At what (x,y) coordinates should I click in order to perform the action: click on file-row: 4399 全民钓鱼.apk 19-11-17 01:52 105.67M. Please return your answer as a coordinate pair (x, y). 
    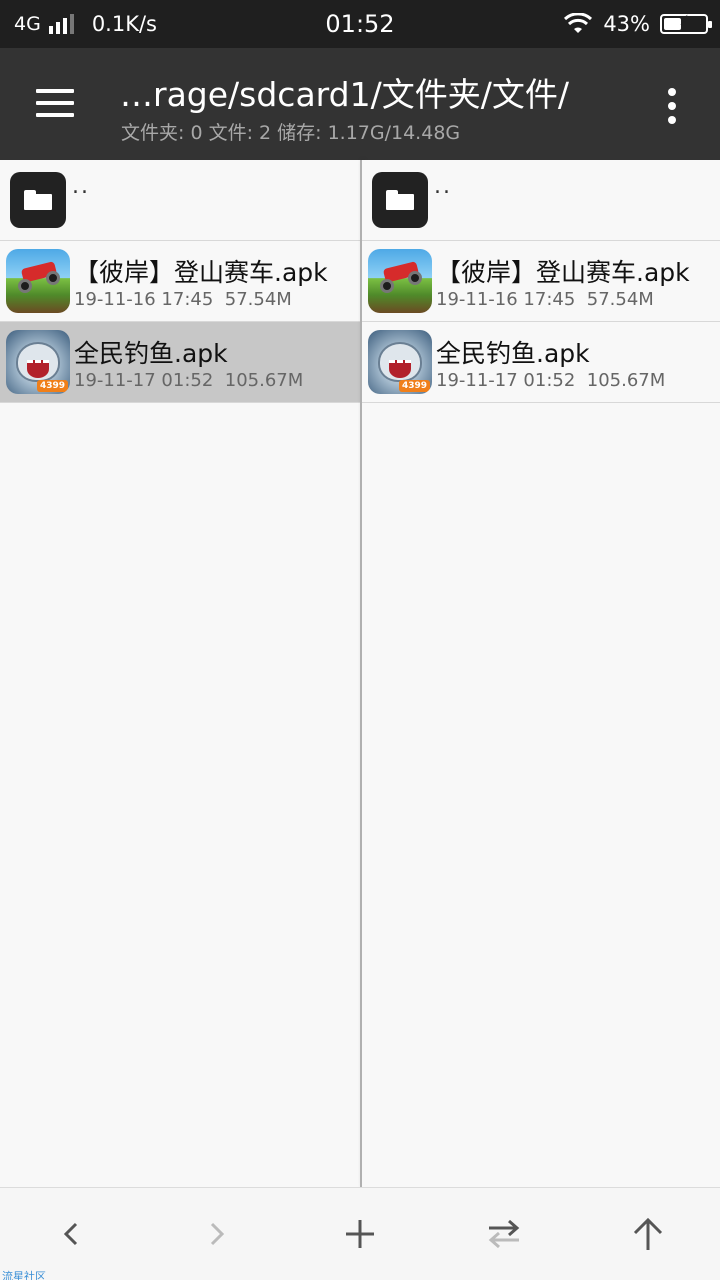
    Looking at the image, I should click on (541, 362).